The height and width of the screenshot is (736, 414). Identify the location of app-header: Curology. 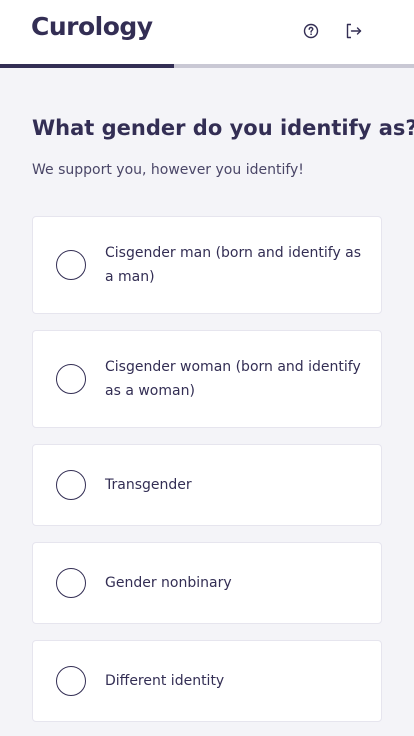
(207, 32).